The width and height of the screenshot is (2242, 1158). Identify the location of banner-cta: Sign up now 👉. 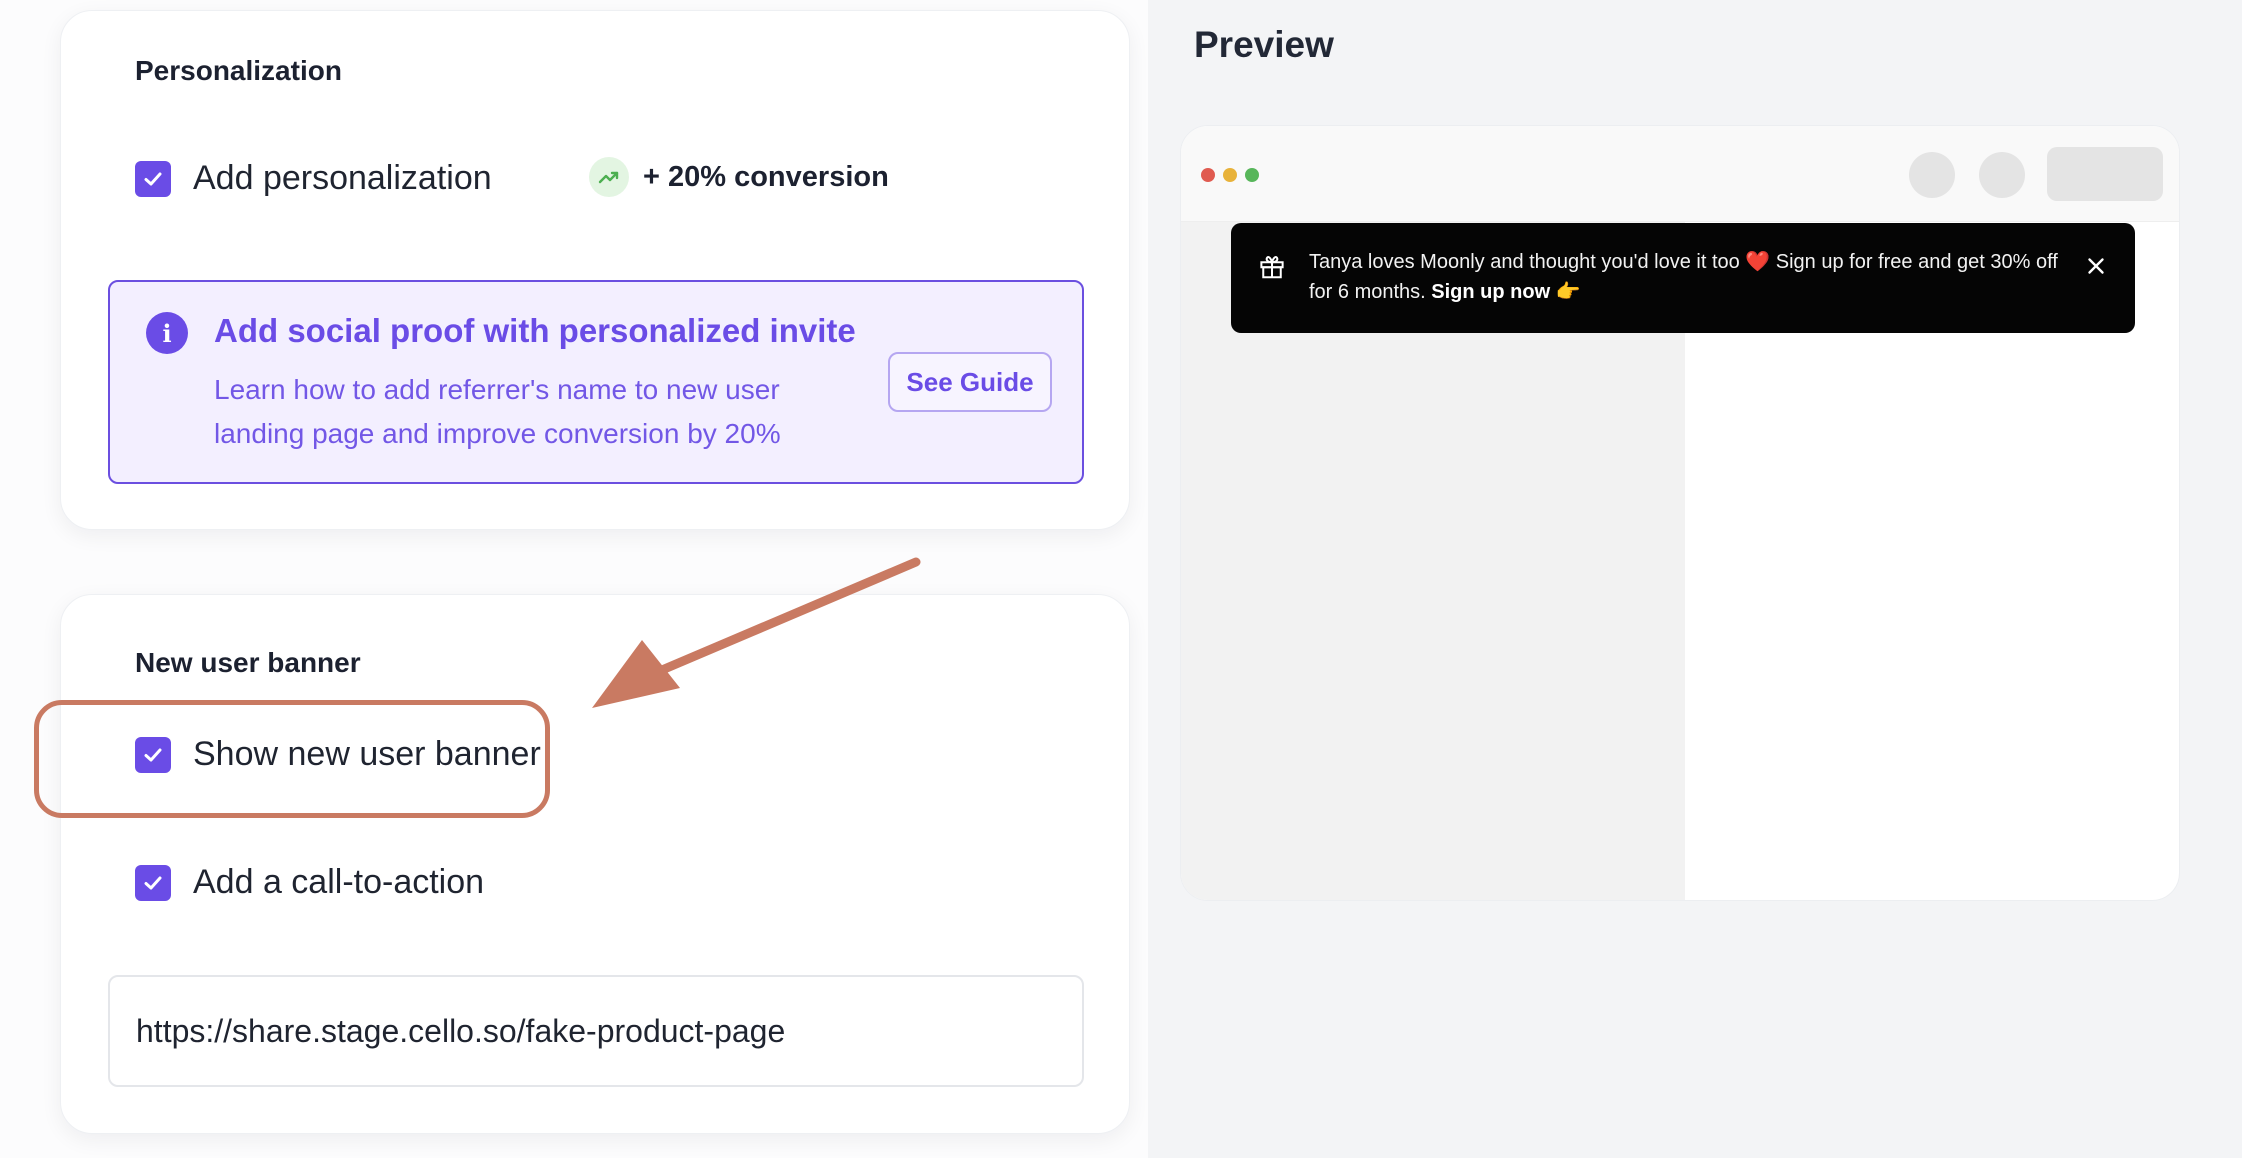
(1505, 292).